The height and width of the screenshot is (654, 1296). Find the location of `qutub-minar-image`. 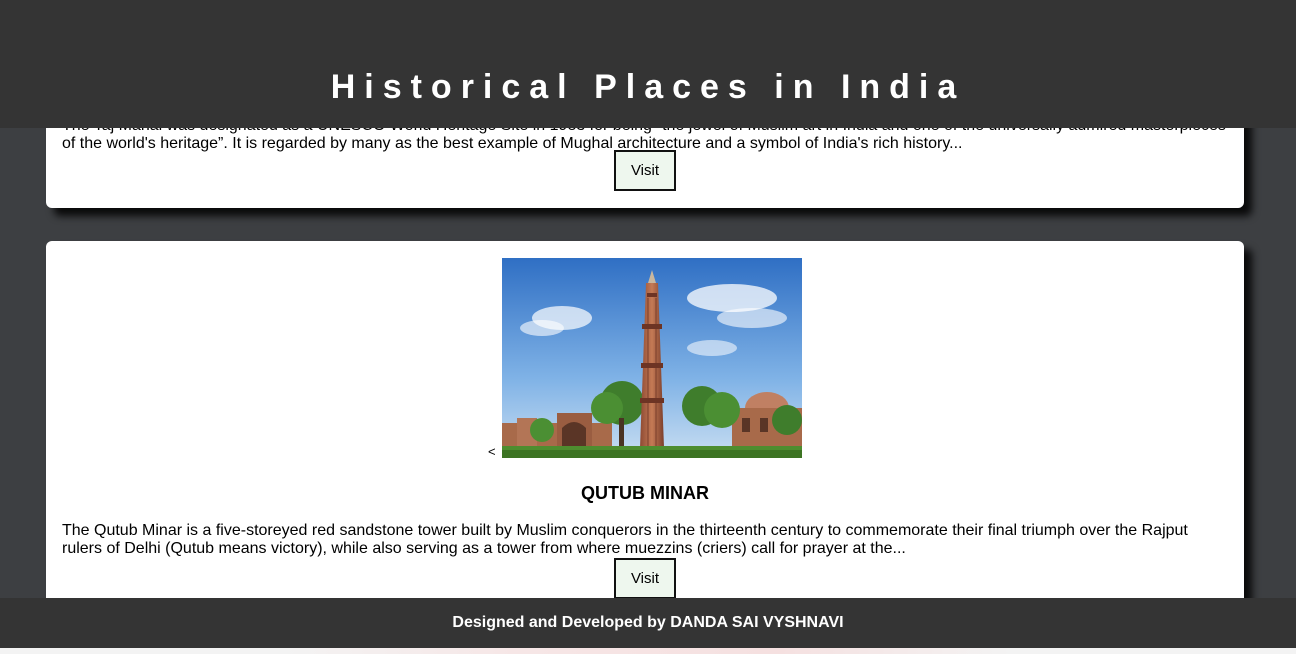

qutub-minar-image is located at coordinates (652, 358).